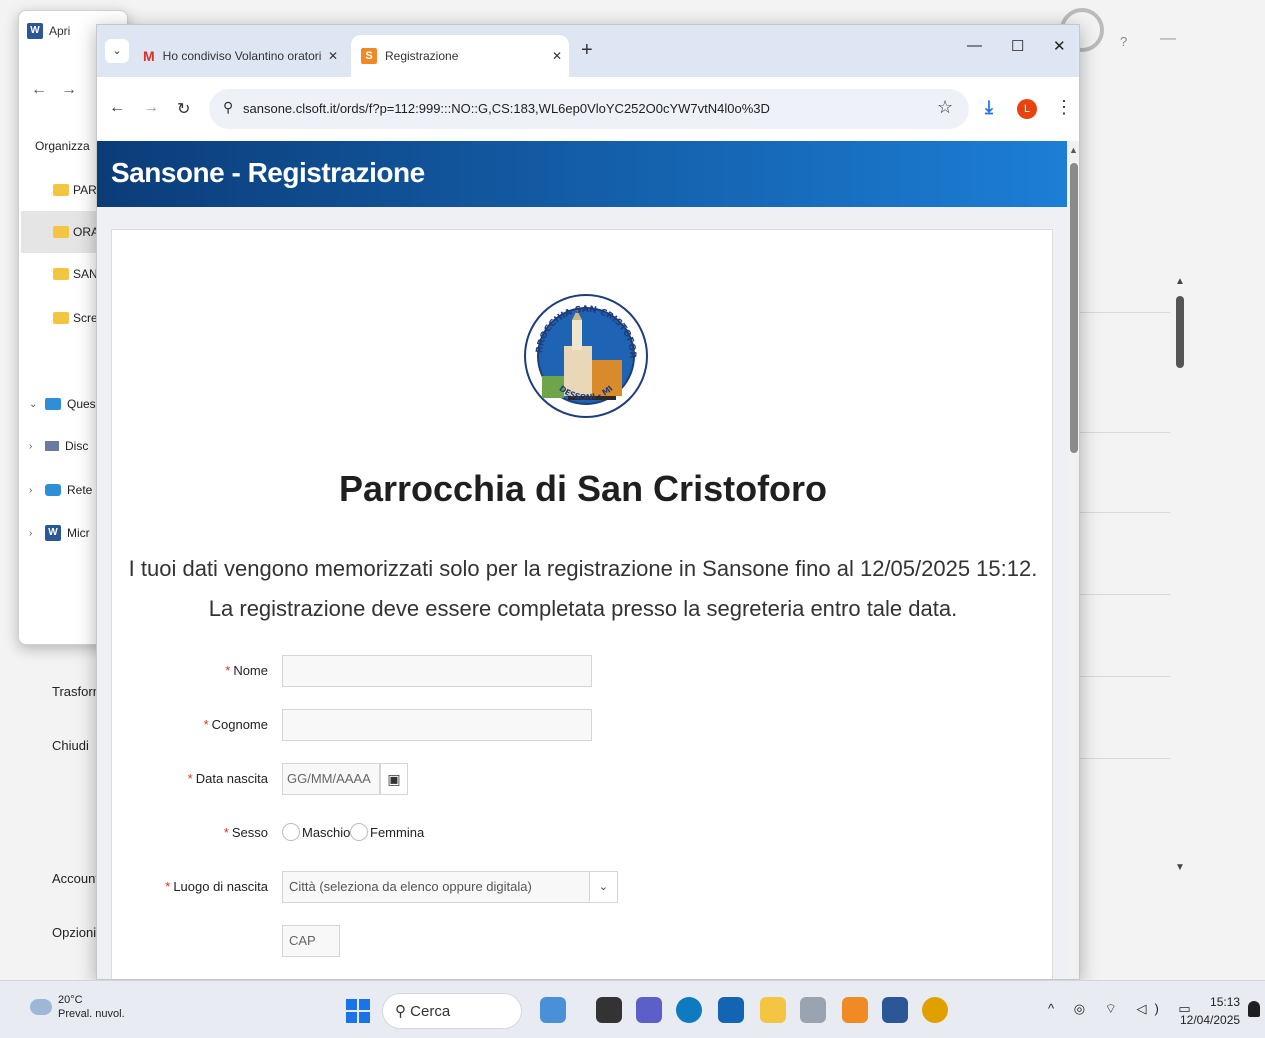 This screenshot has width=1265, height=1038. I want to click on sansone-icon: S, so click(369, 56).